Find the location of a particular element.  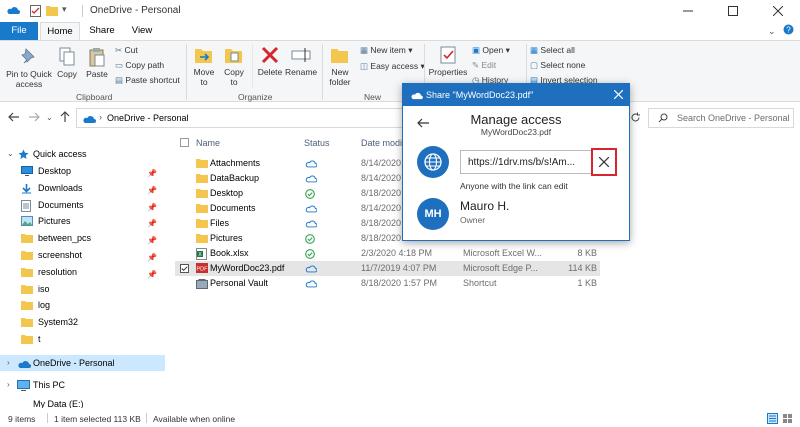

sidebar-item-pictures: Pictures 📌 is located at coordinates (82, 221).